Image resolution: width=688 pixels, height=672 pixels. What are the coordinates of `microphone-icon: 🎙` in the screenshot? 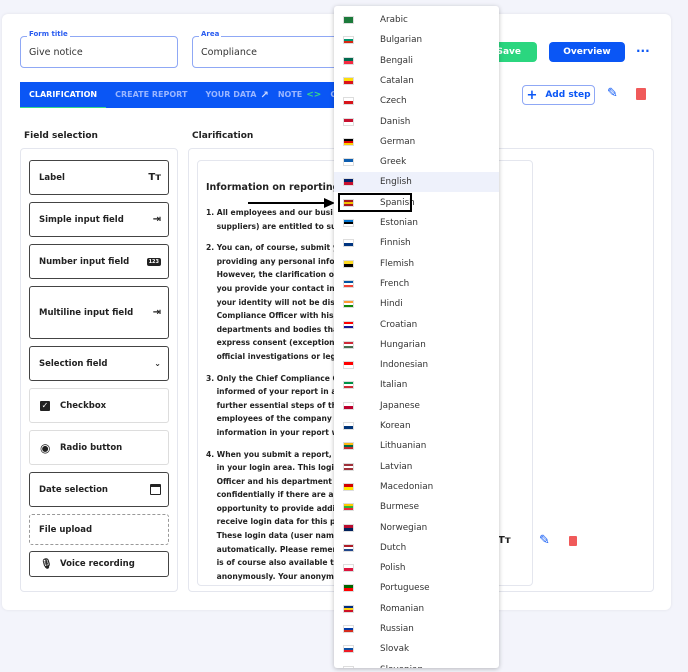 It's located at (46, 564).